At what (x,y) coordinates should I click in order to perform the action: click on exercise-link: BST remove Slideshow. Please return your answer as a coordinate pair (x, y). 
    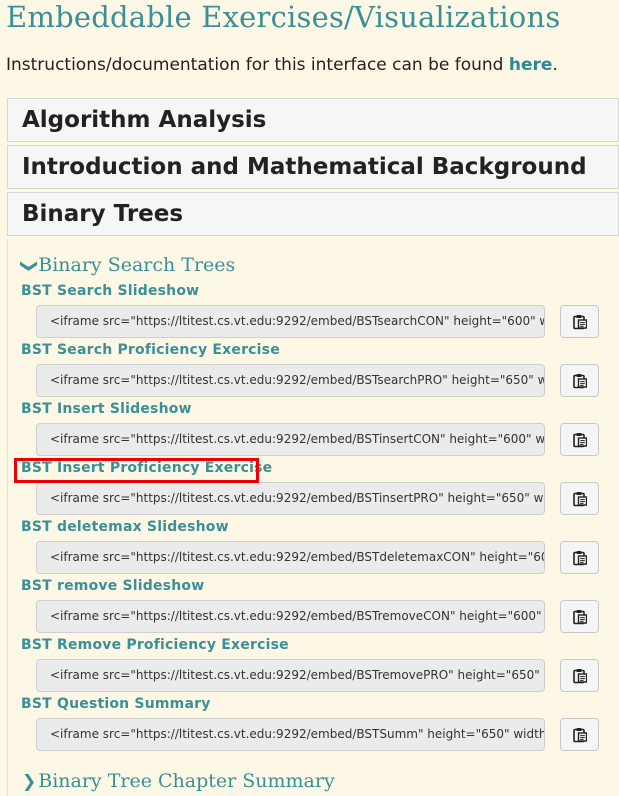
    Looking at the image, I should click on (112, 586).